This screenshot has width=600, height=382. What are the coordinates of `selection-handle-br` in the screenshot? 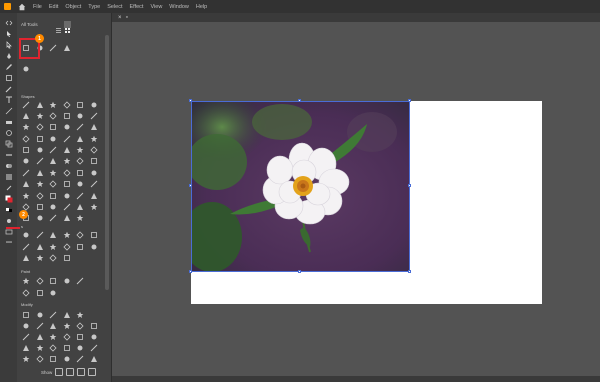 It's located at (409, 271).